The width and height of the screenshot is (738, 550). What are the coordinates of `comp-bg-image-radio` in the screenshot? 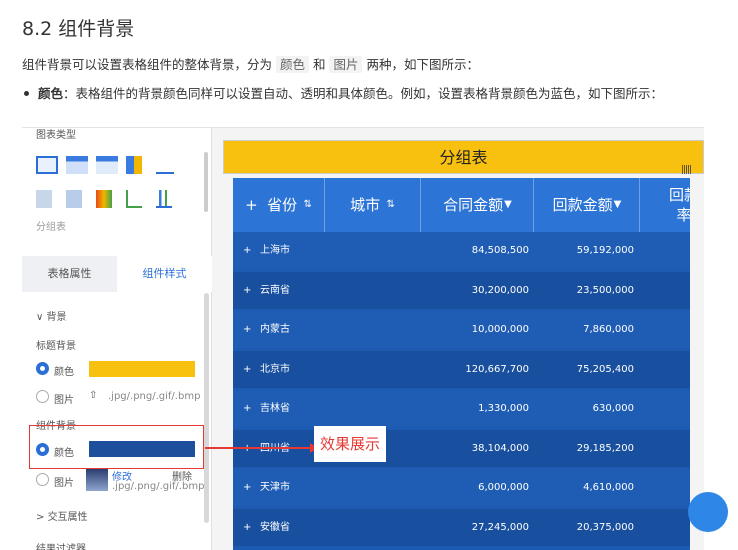 It's located at (42, 479).